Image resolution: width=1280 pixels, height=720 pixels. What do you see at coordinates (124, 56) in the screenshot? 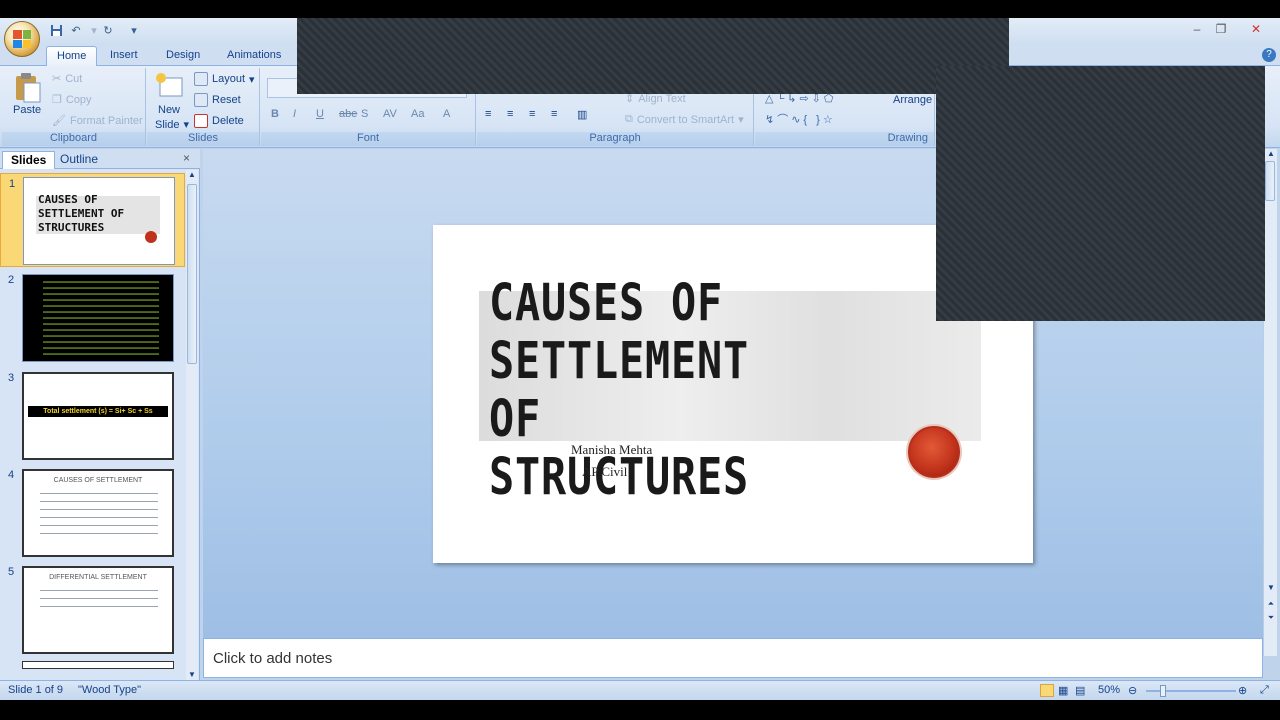
I see `tab-insert: Insert` at bounding box center [124, 56].